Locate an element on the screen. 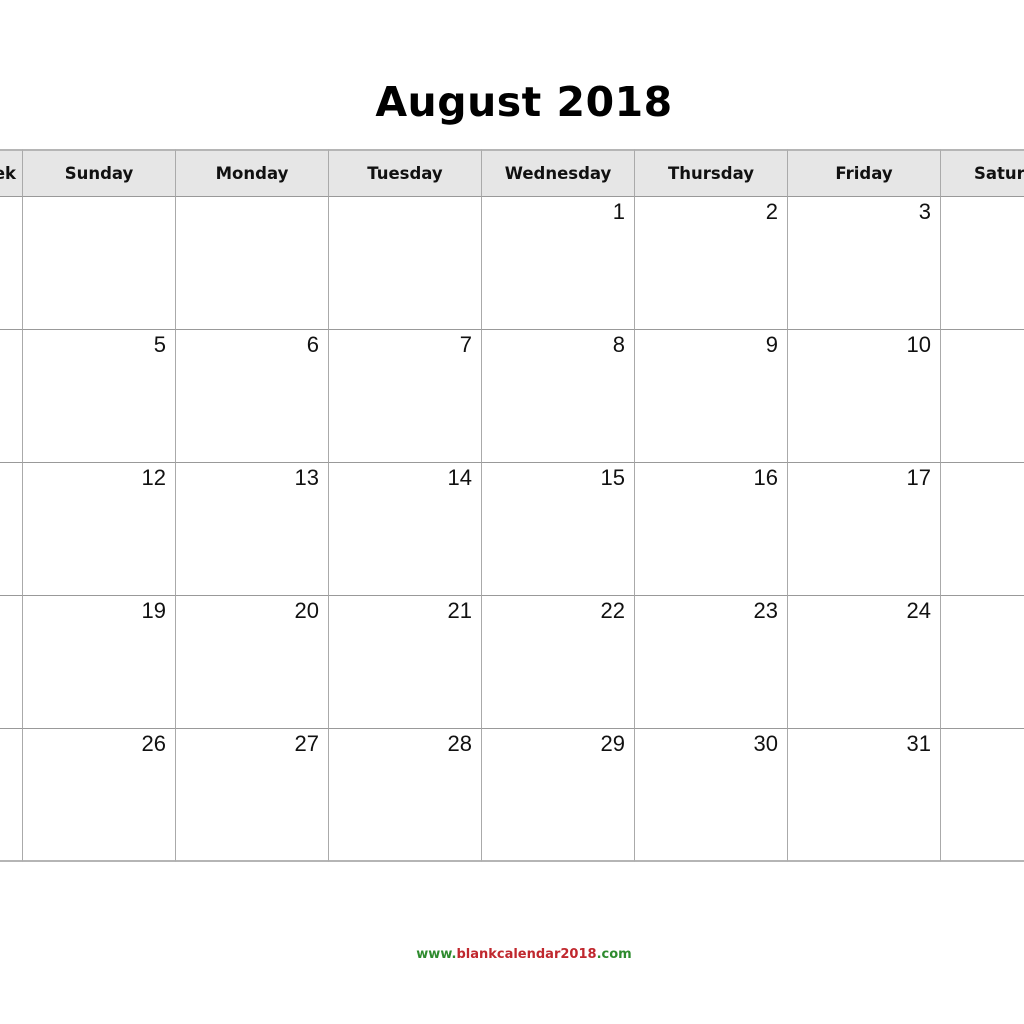 The height and width of the screenshot is (1024, 1024). day-number: 19 is located at coordinates (153, 610).